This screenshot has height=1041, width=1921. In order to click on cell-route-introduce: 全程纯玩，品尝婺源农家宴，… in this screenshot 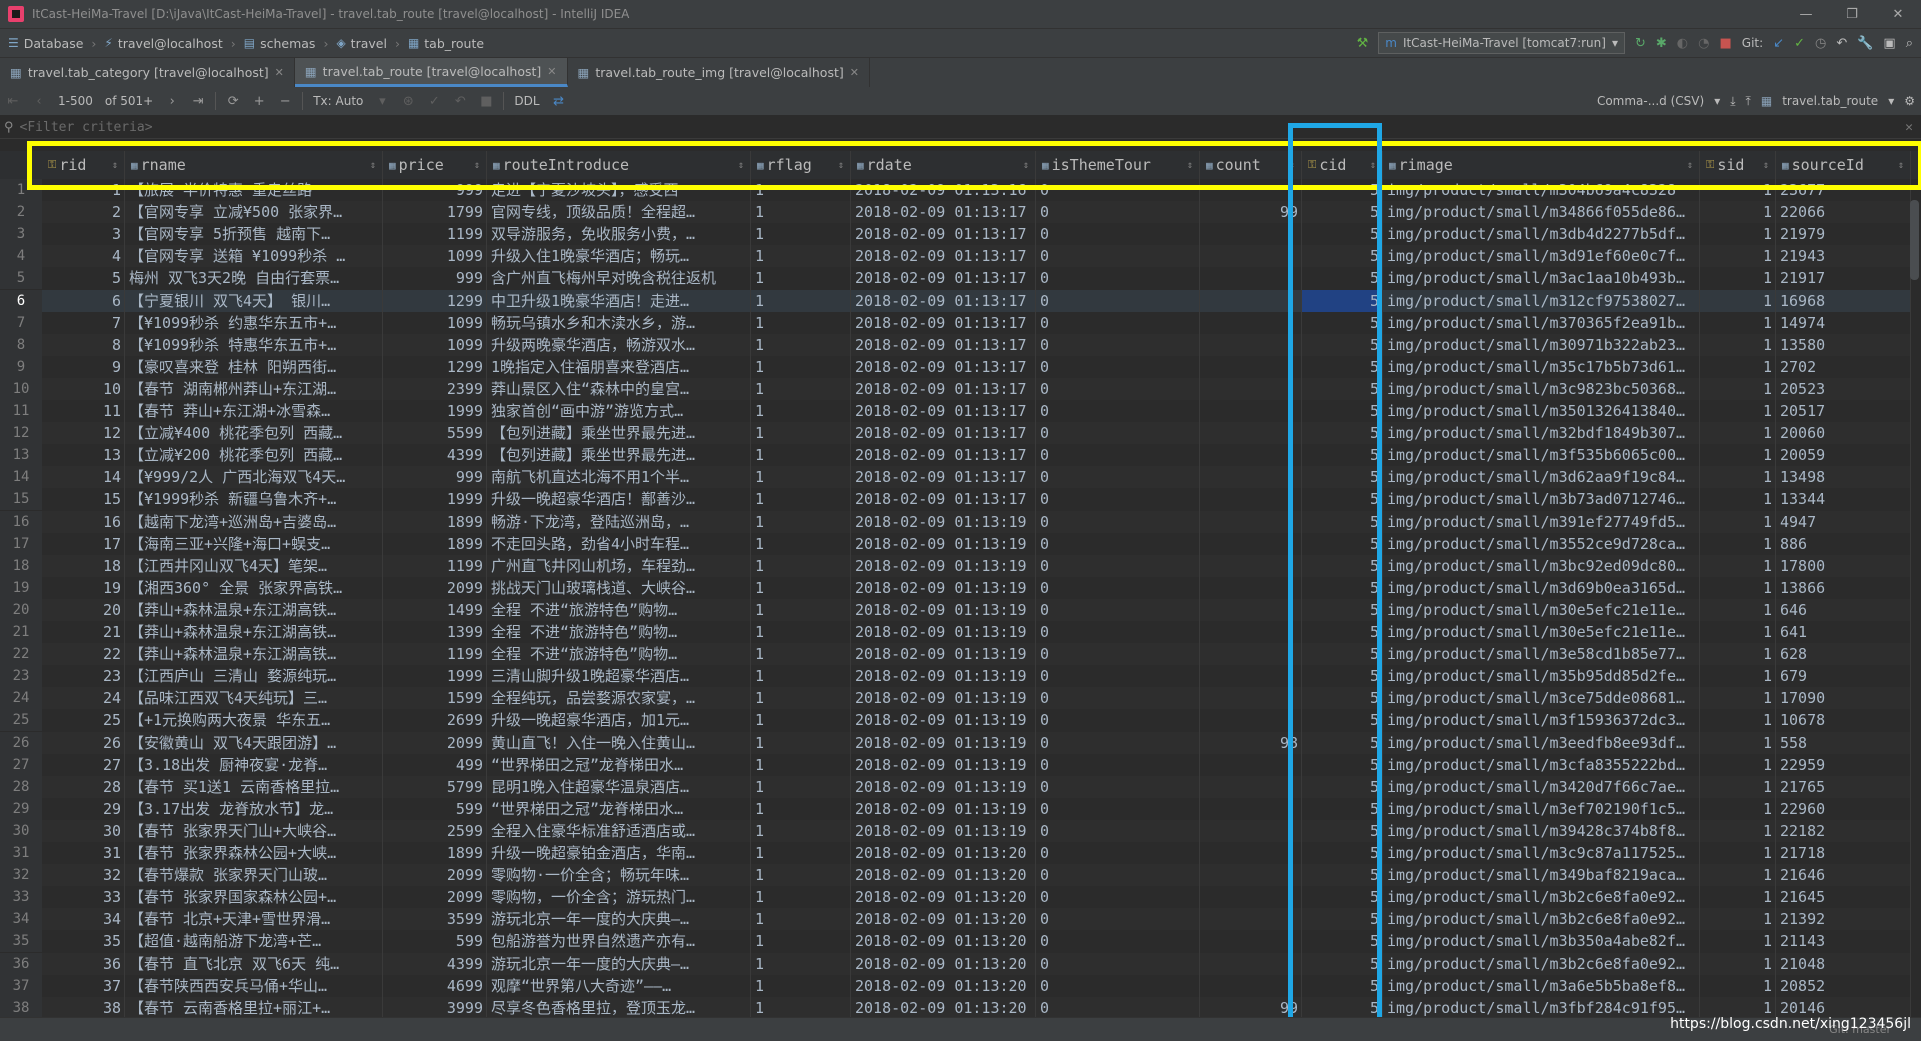, I will do `click(619, 698)`.